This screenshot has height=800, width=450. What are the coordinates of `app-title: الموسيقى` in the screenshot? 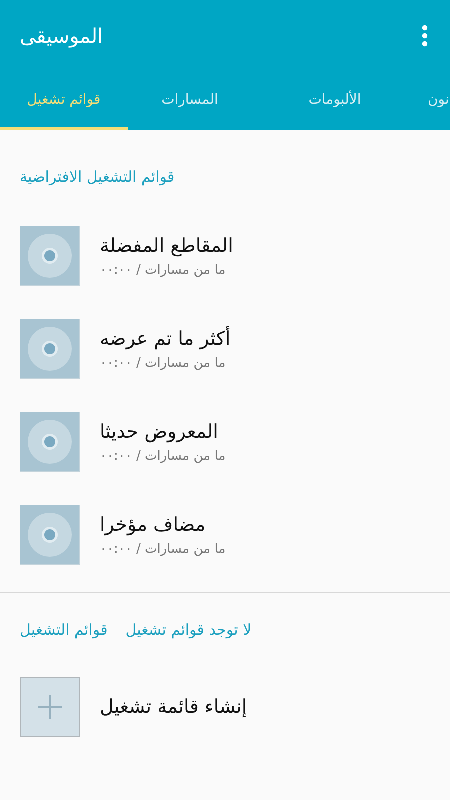 It's located at (62, 36).